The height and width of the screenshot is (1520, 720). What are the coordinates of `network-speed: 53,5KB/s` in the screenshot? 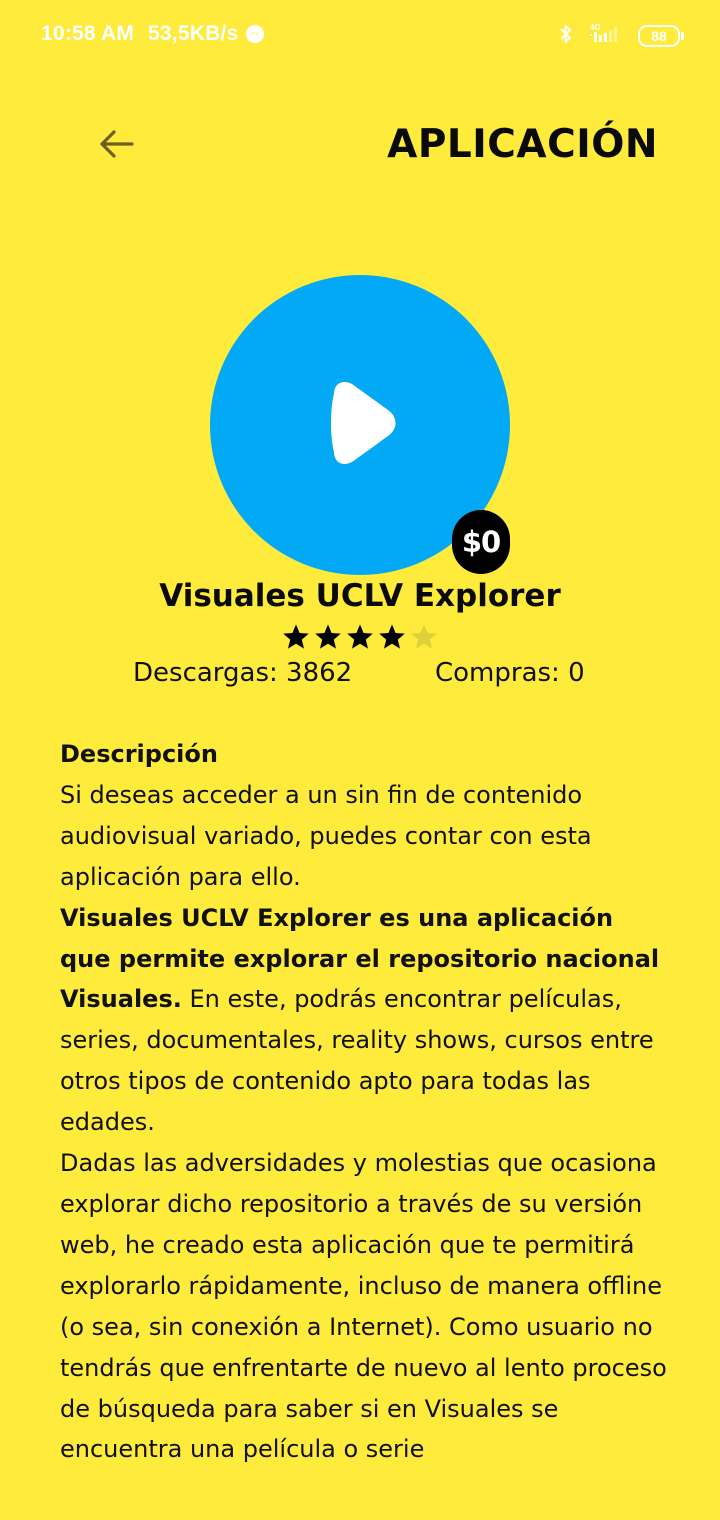 It's located at (193, 33).